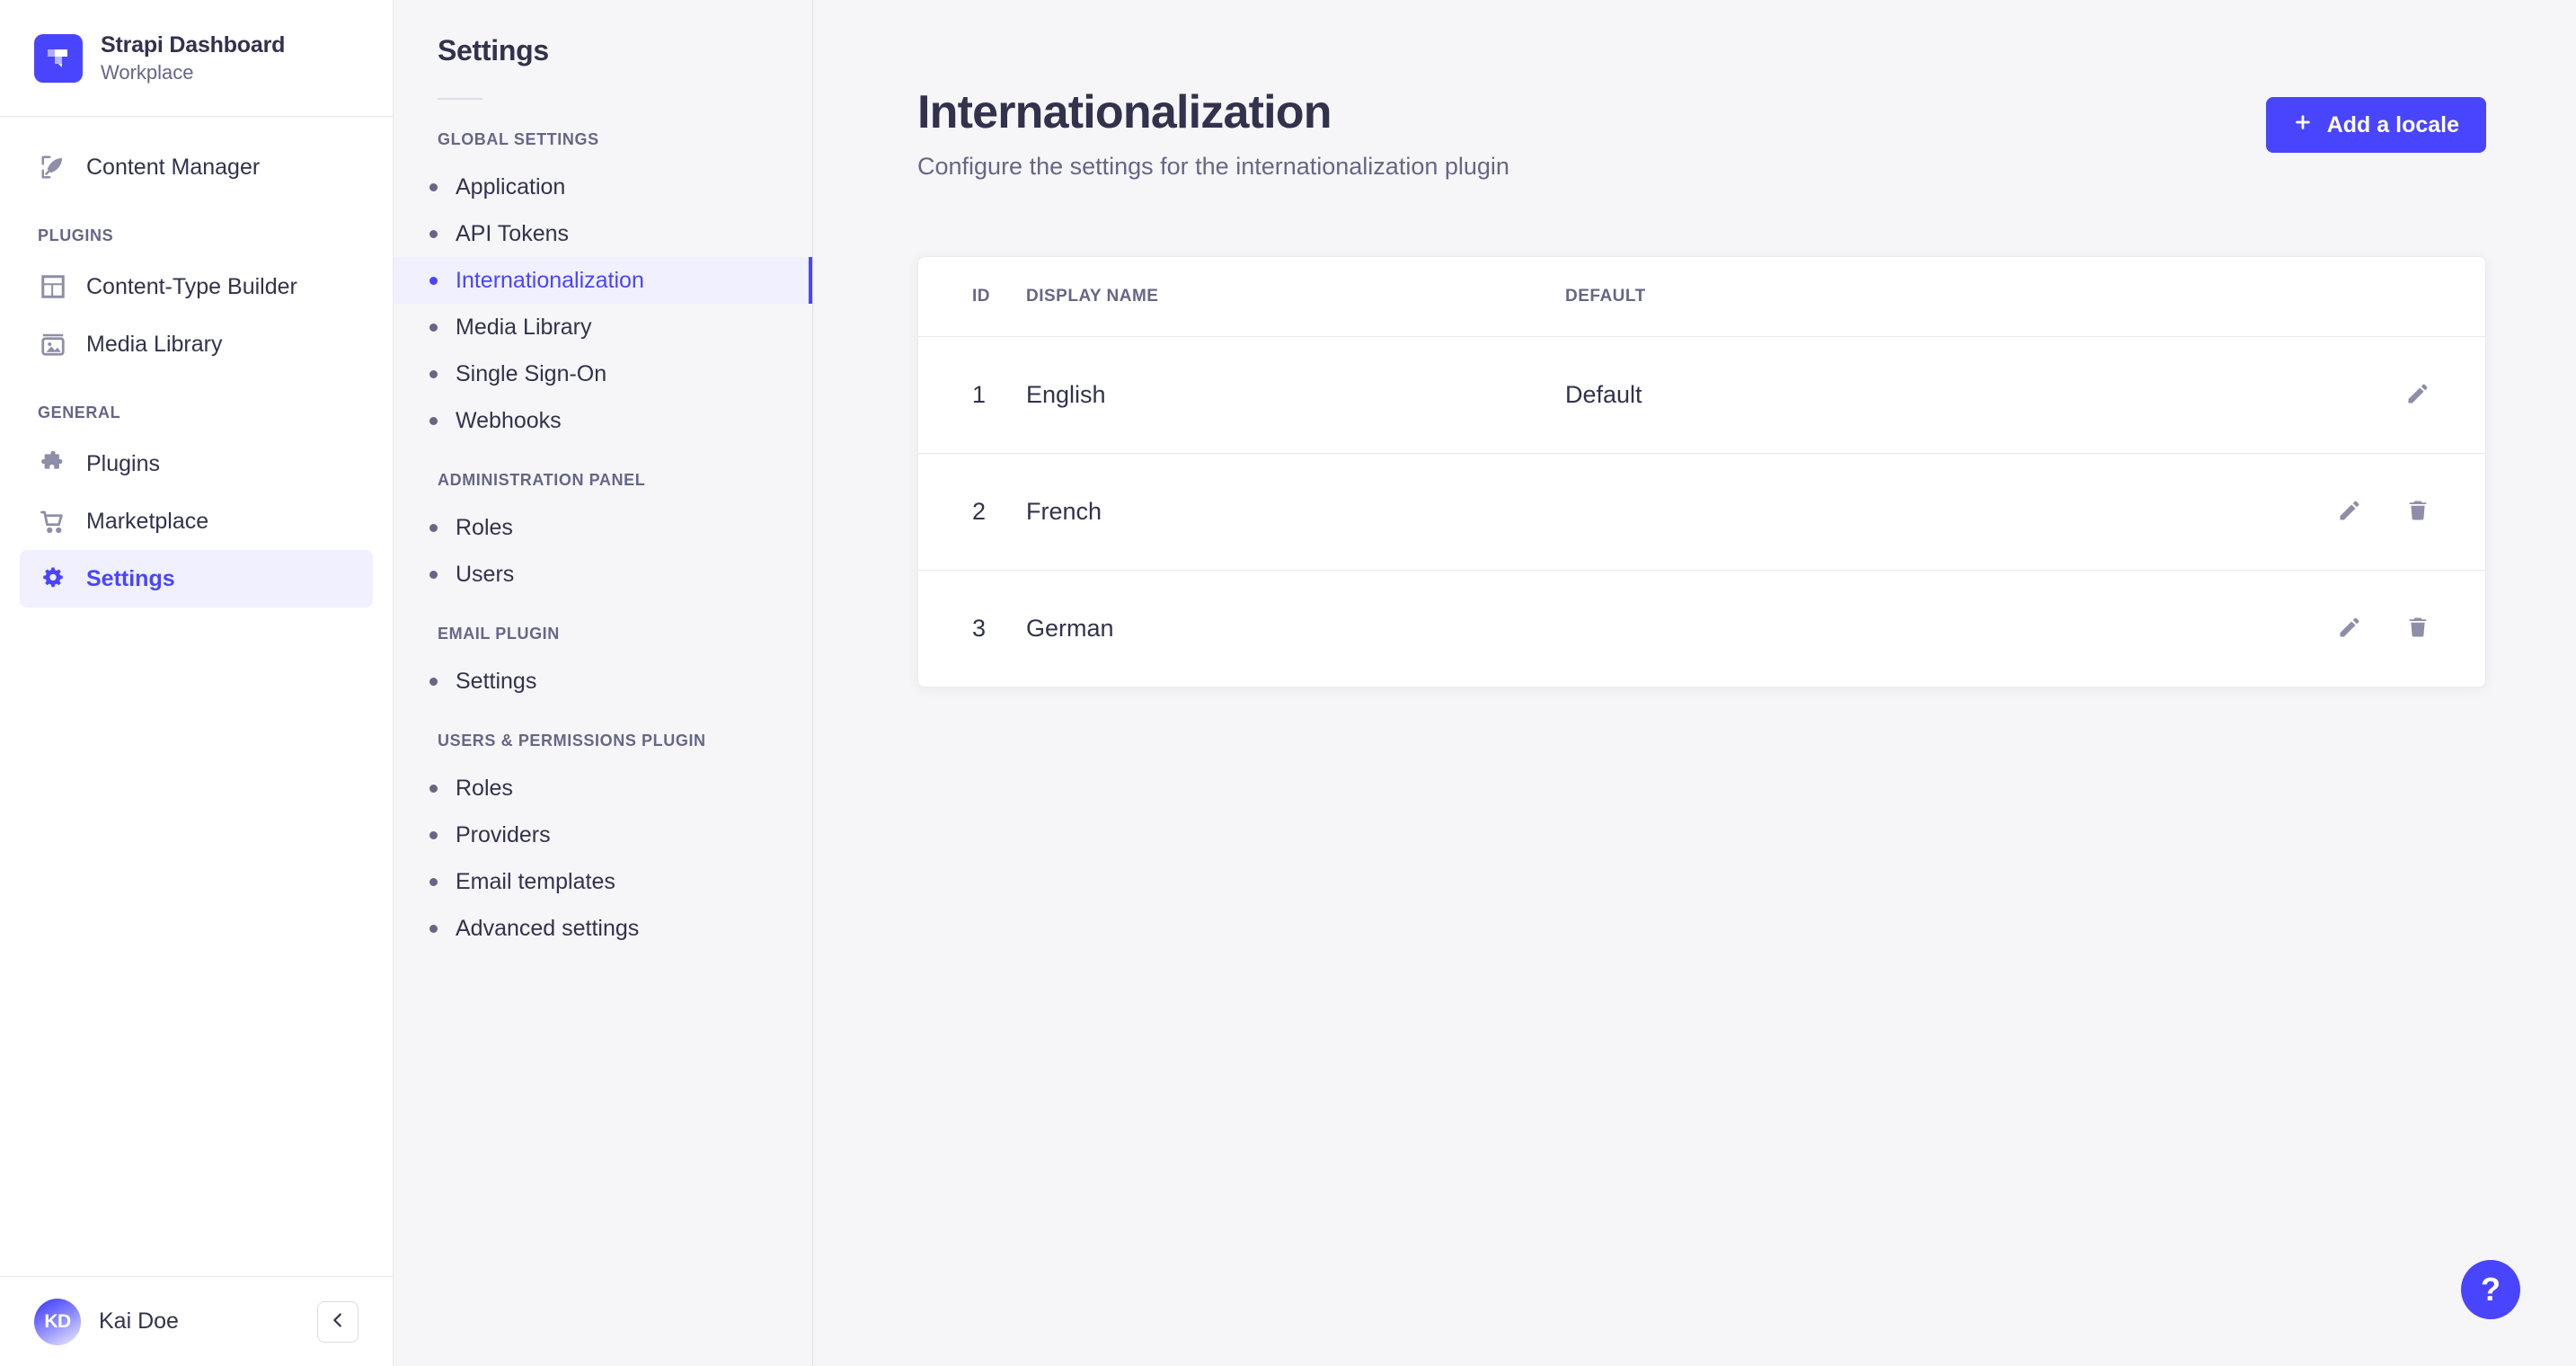  Describe the element at coordinates (1843, 395) in the screenshot. I see `cell-default: Default` at that location.